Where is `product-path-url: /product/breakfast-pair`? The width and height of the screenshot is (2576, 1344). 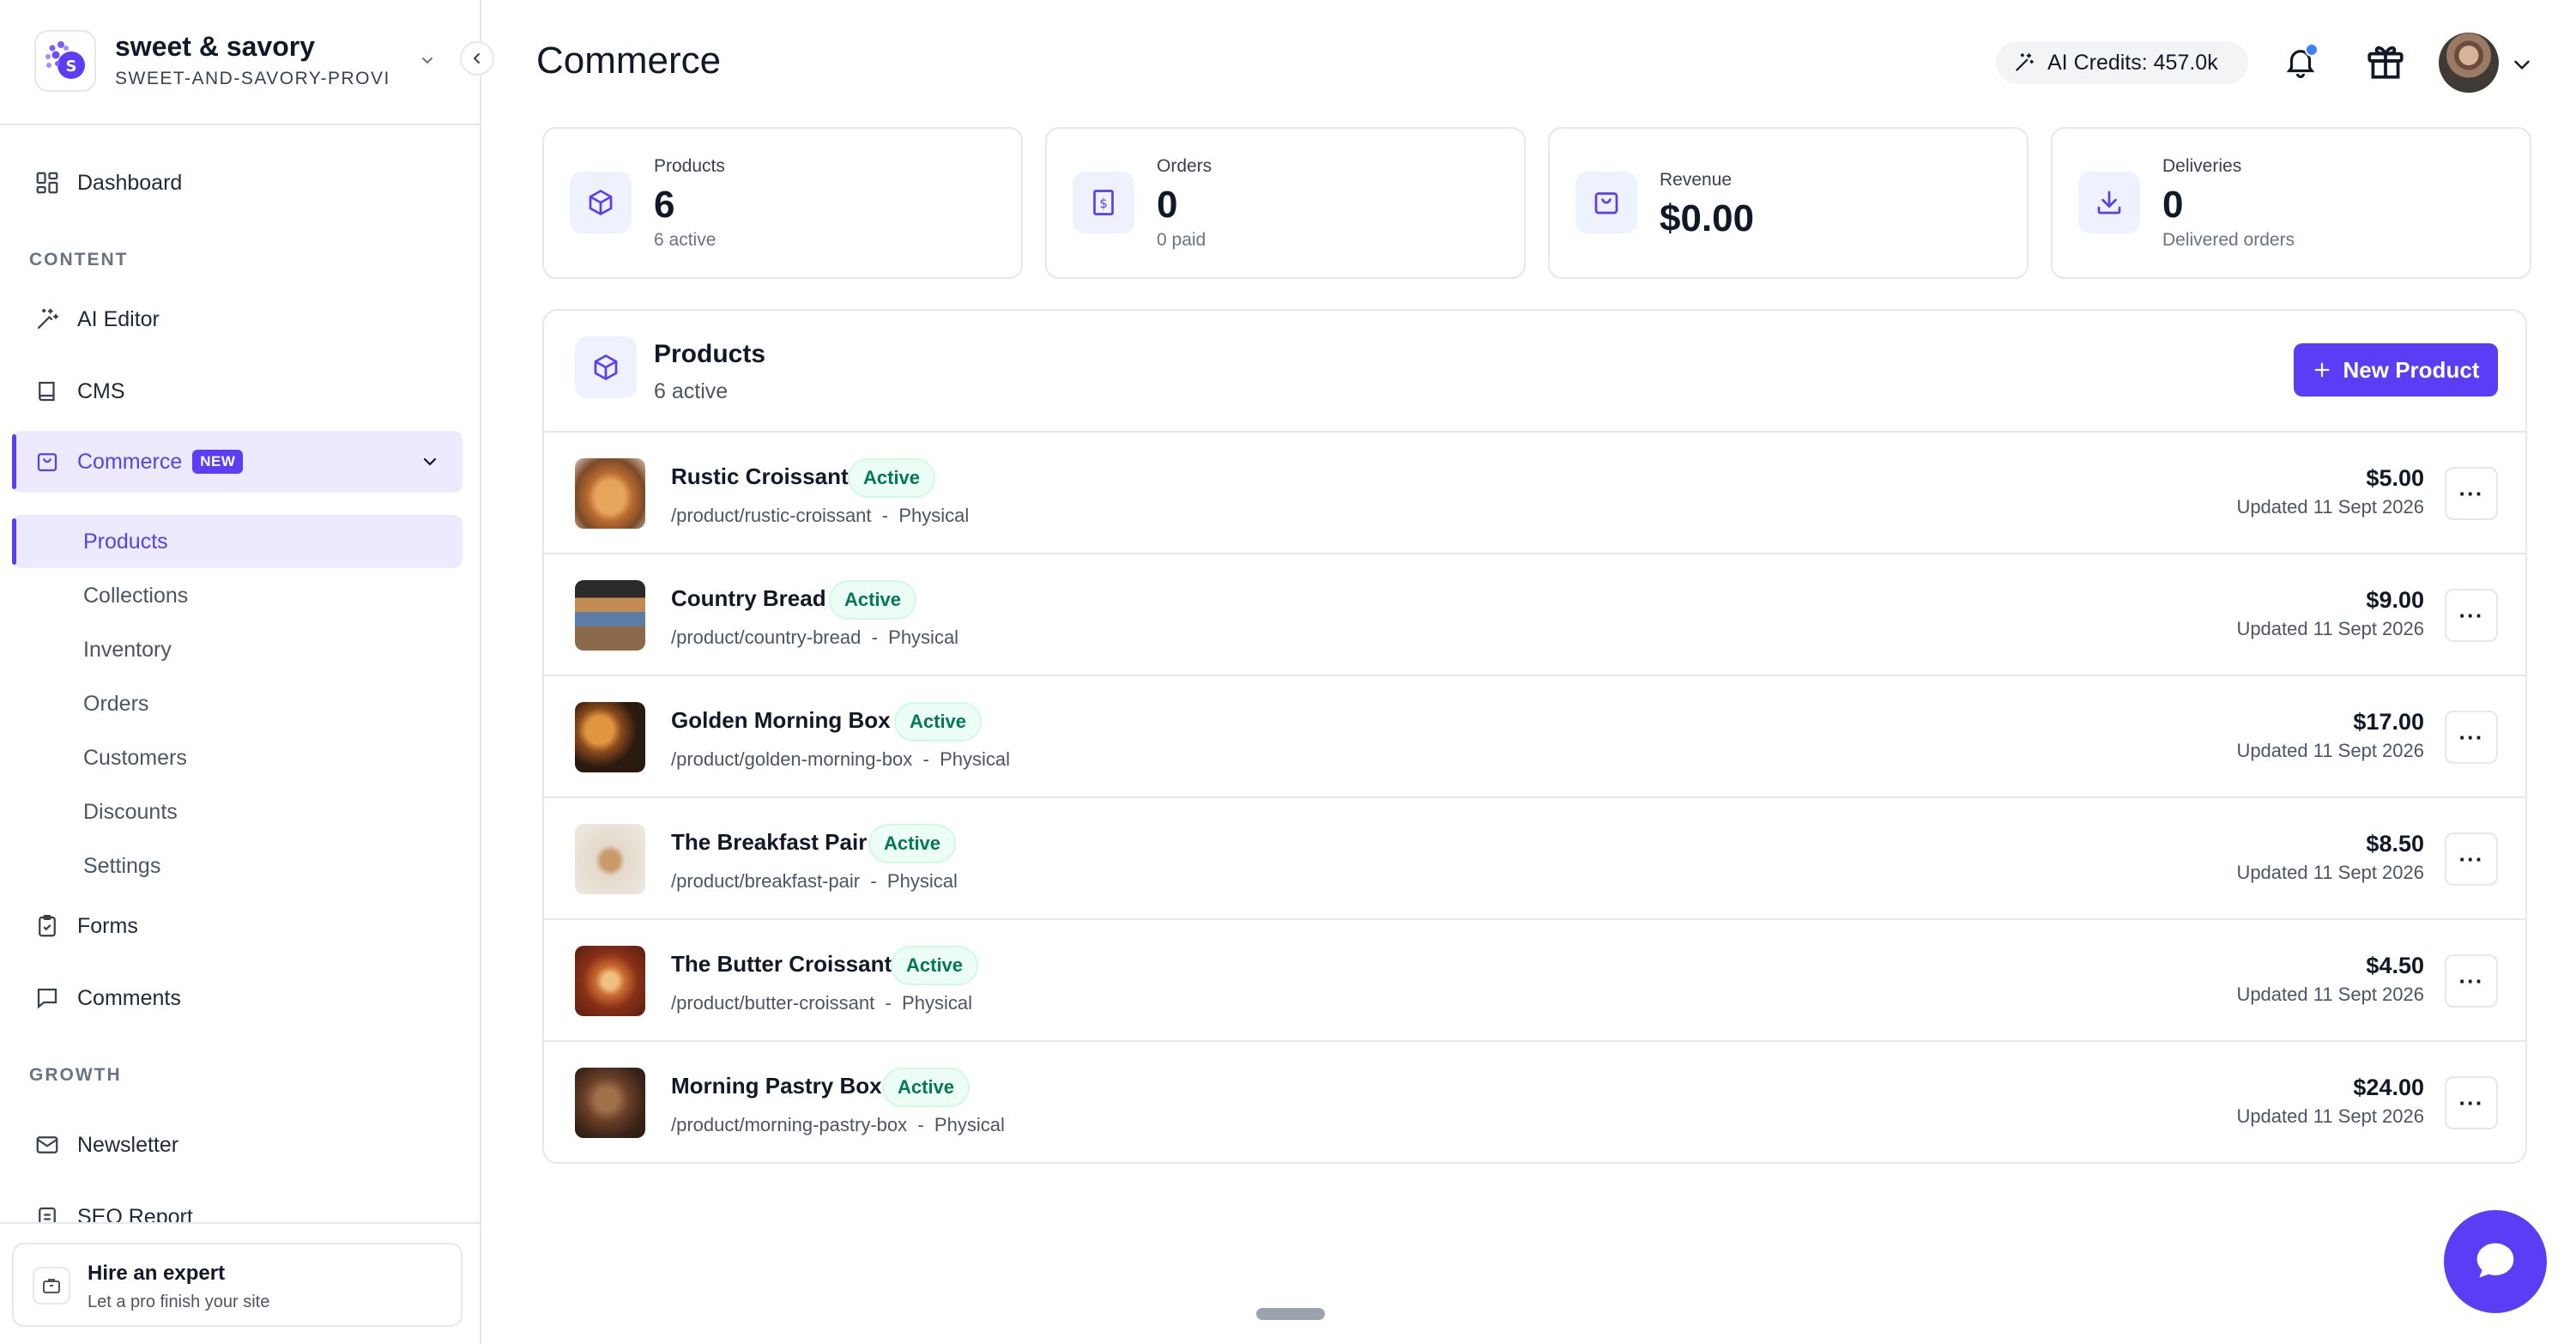 product-path-url: /product/breakfast-pair is located at coordinates (766, 881).